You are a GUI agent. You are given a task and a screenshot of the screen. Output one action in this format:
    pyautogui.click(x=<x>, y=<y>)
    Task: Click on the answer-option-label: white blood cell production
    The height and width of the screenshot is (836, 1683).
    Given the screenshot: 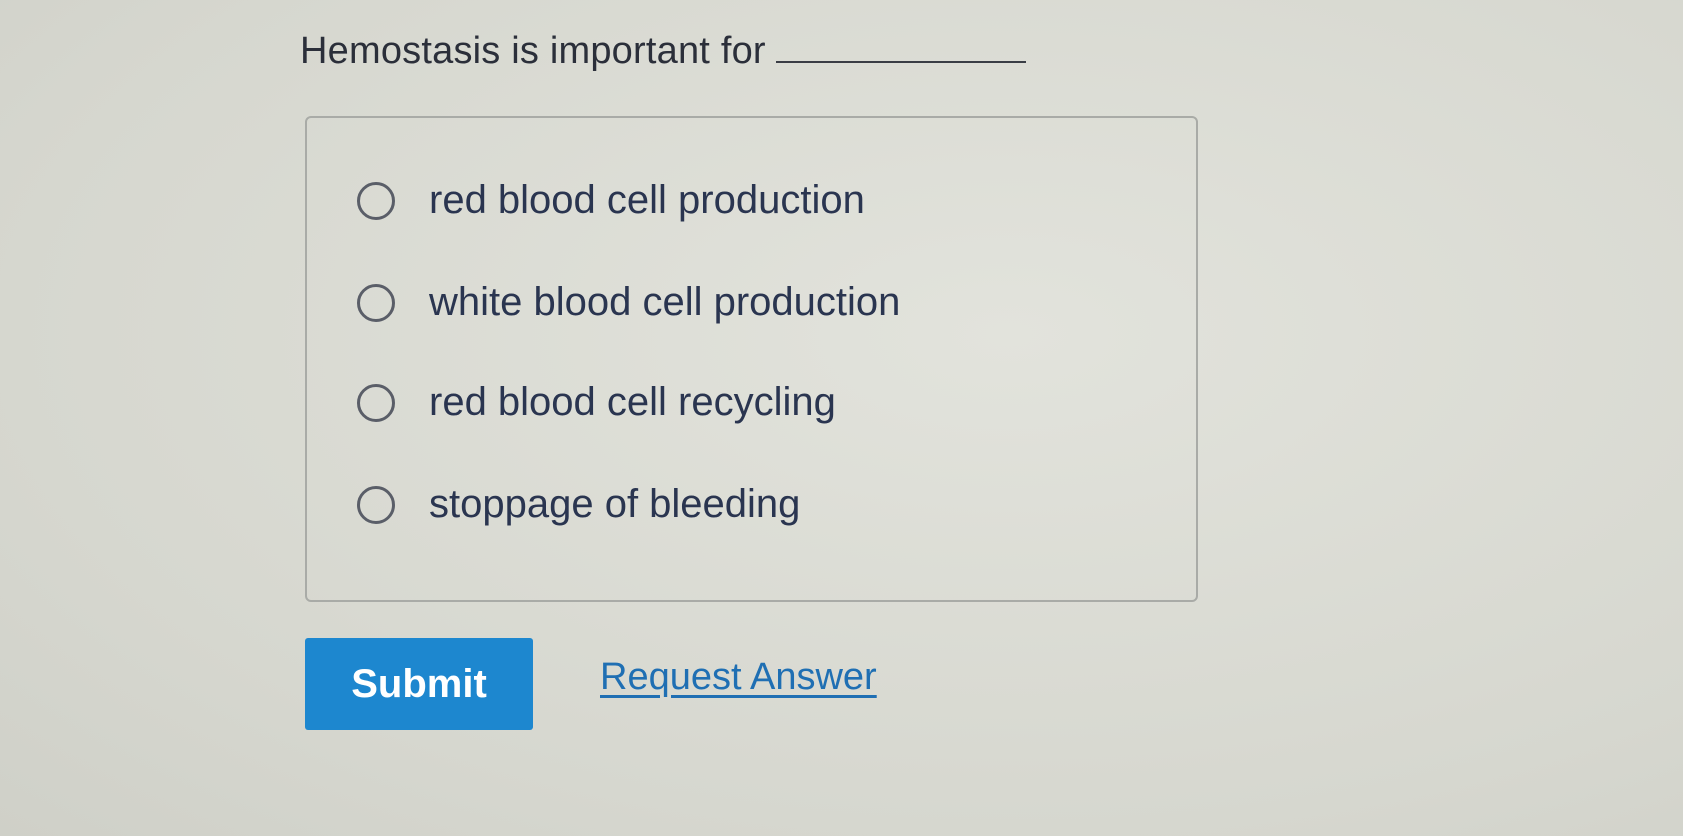 What is the action you would take?
    pyautogui.click(x=665, y=302)
    